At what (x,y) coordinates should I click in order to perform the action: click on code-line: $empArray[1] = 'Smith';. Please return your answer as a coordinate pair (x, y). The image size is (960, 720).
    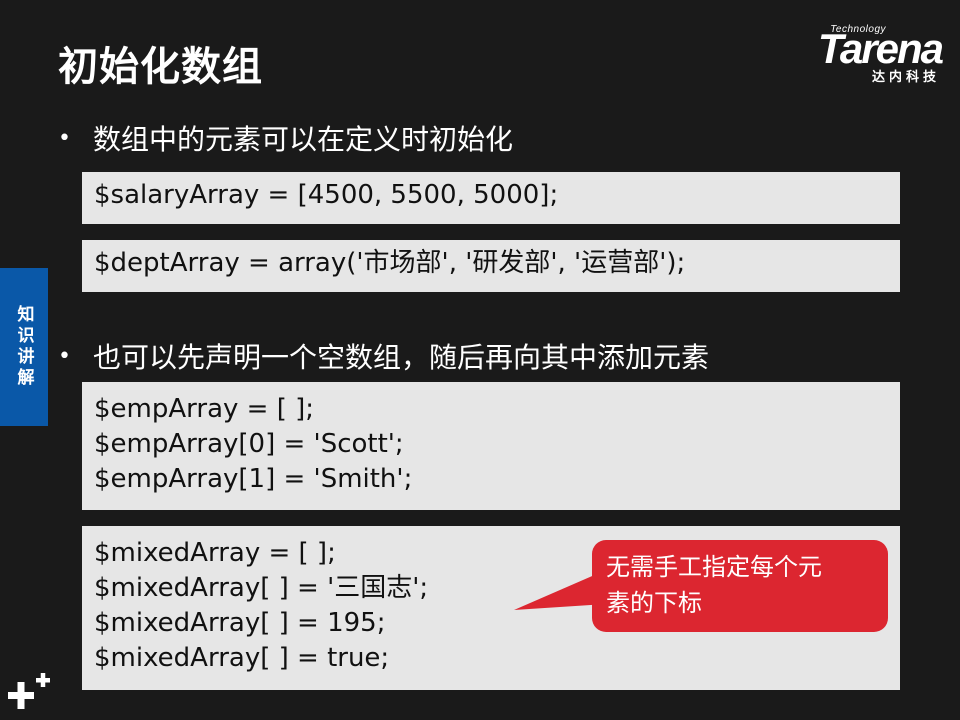
    Looking at the image, I should click on (253, 479).